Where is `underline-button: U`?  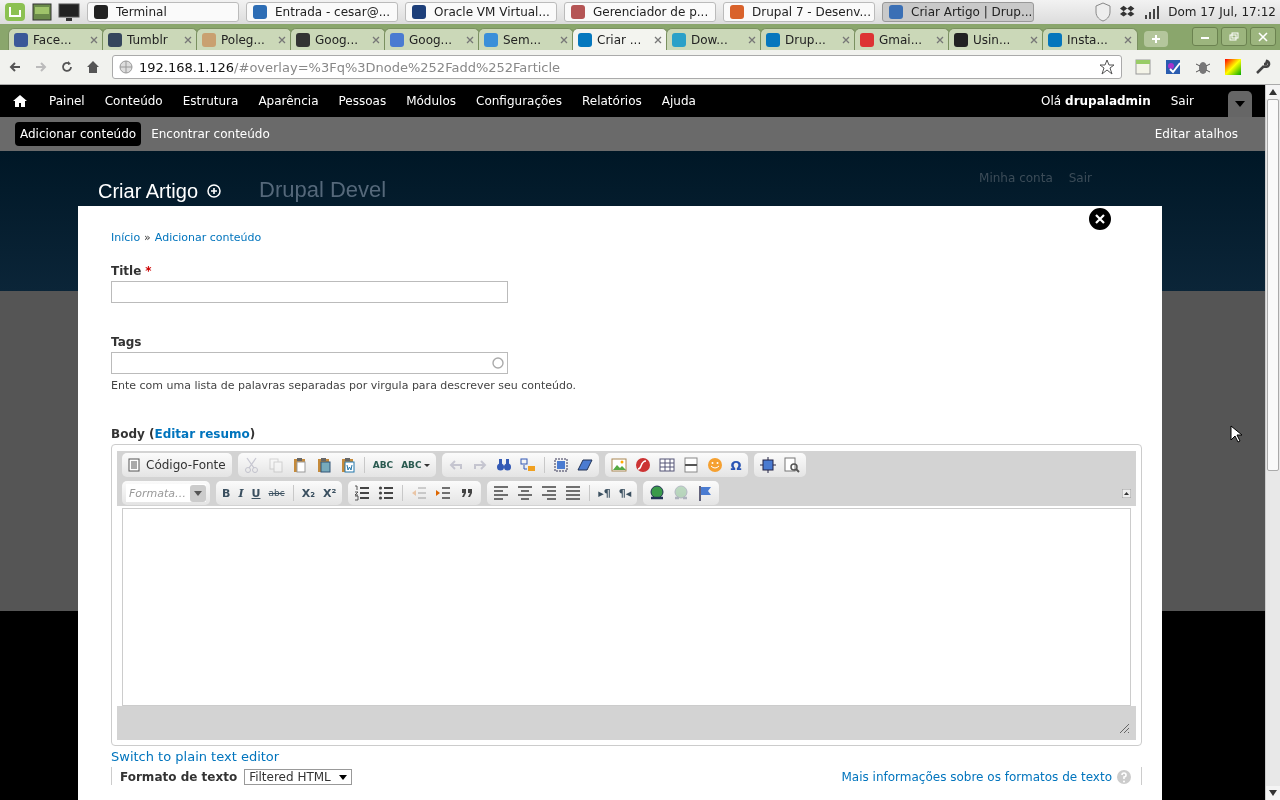
underline-button: U is located at coordinates (256, 493).